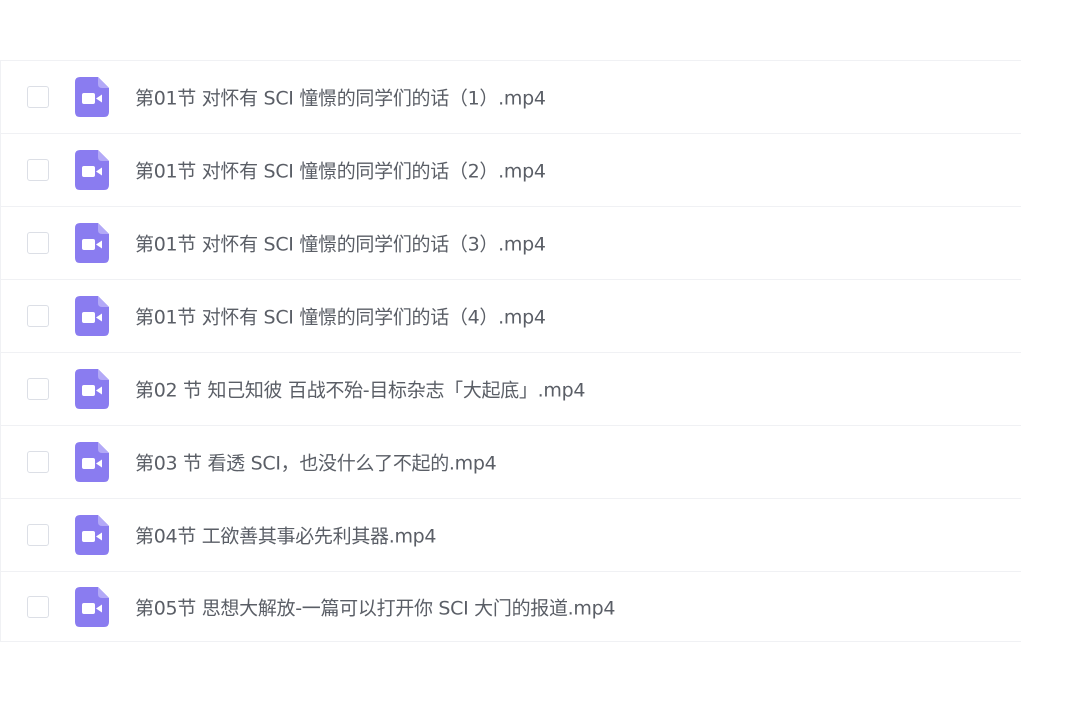  What do you see at coordinates (360, 389) in the screenshot?
I see `file-name: 第02 节 知己知彼 百战不殆-目标杂志「大起底」.mp4` at bounding box center [360, 389].